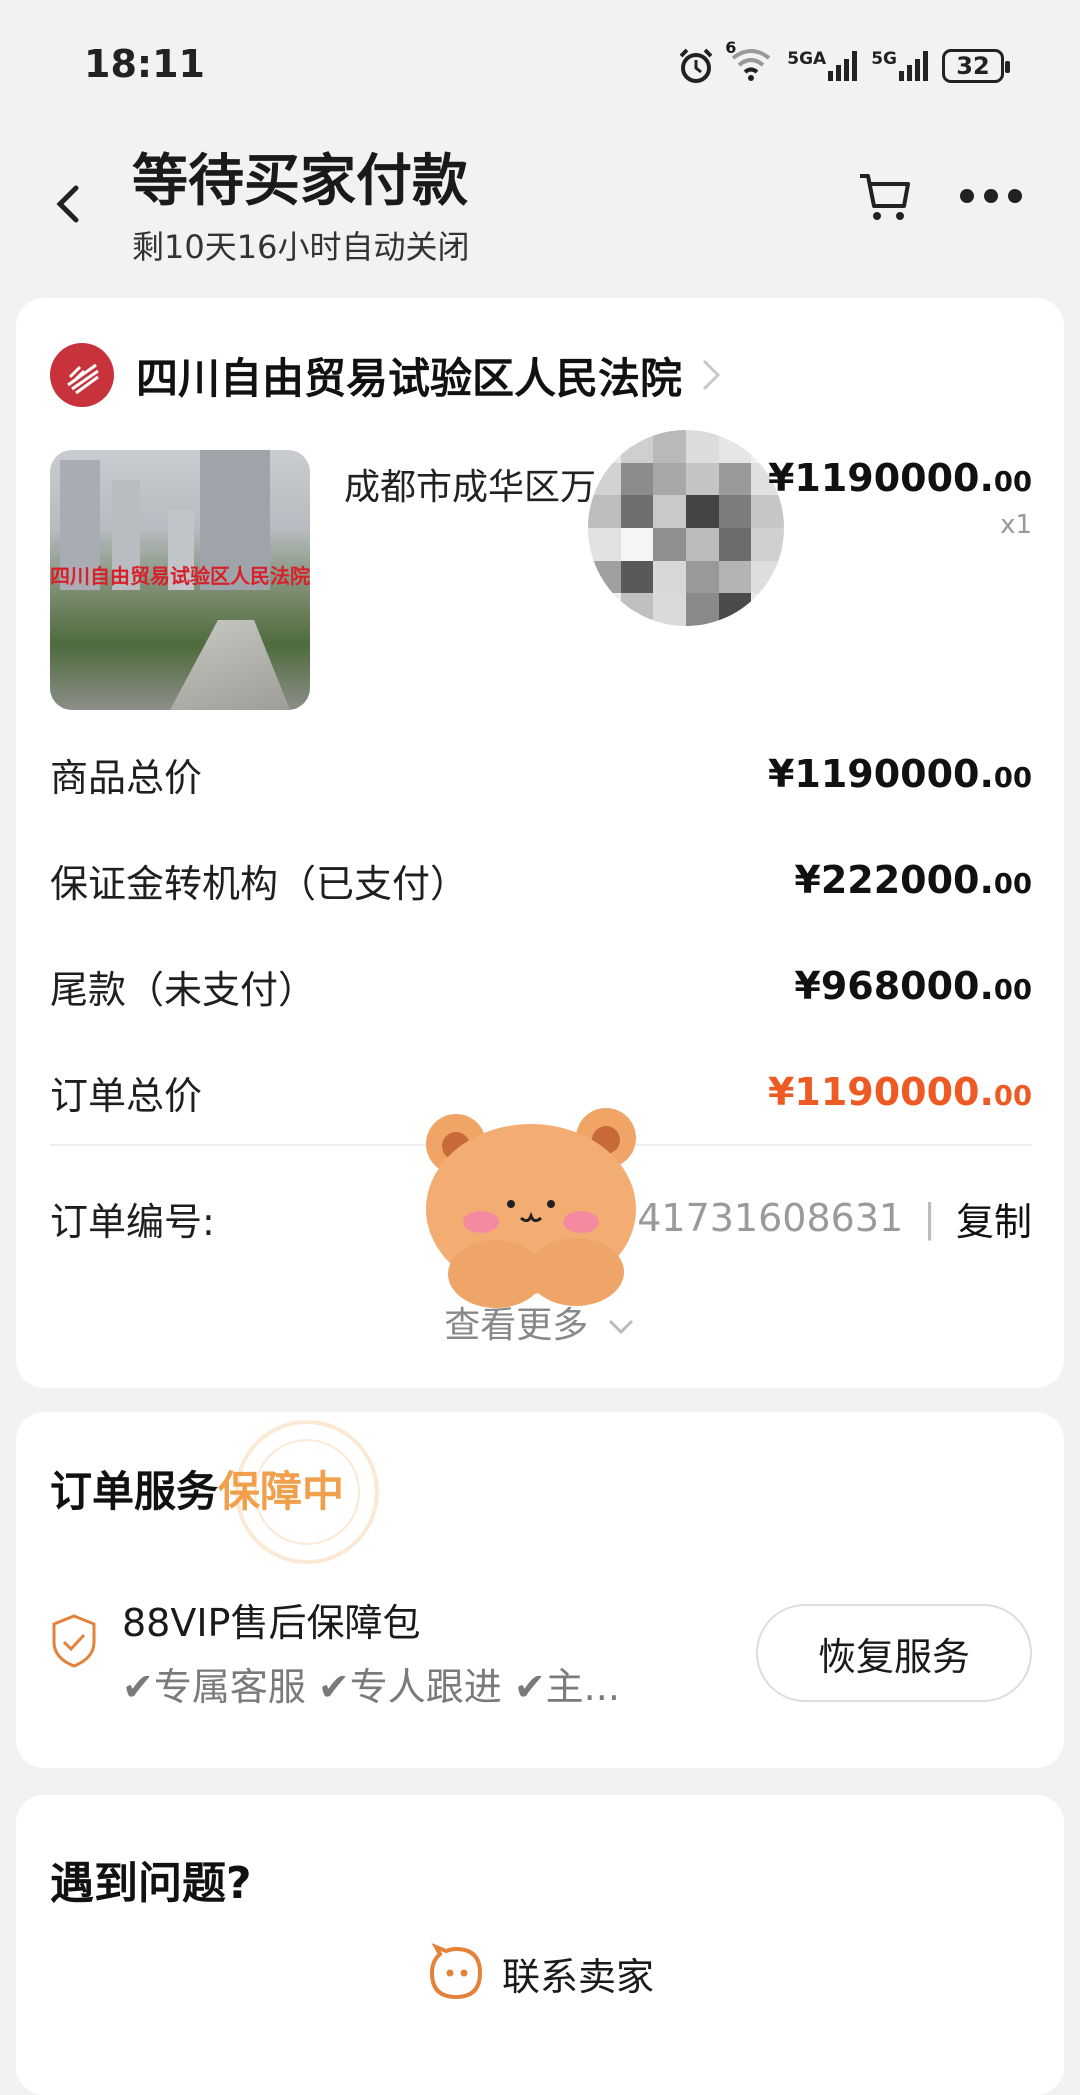 Image resolution: width=1080 pixels, height=2095 pixels. I want to click on summary-label: 订单总价, so click(126, 1095).